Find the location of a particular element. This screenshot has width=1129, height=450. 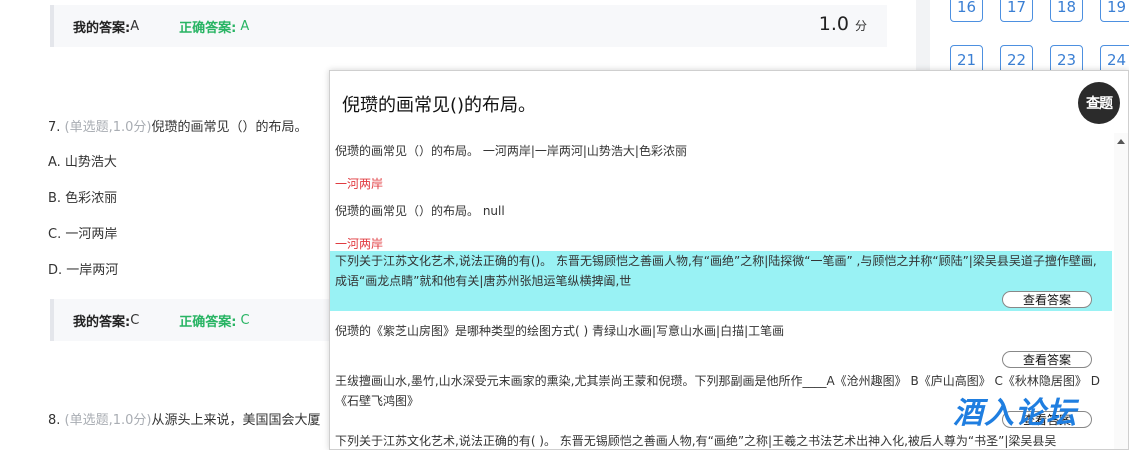

answer-box-6: 我的答案: A 正确答案: A 1.0 分 is located at coordinates (468, 26).